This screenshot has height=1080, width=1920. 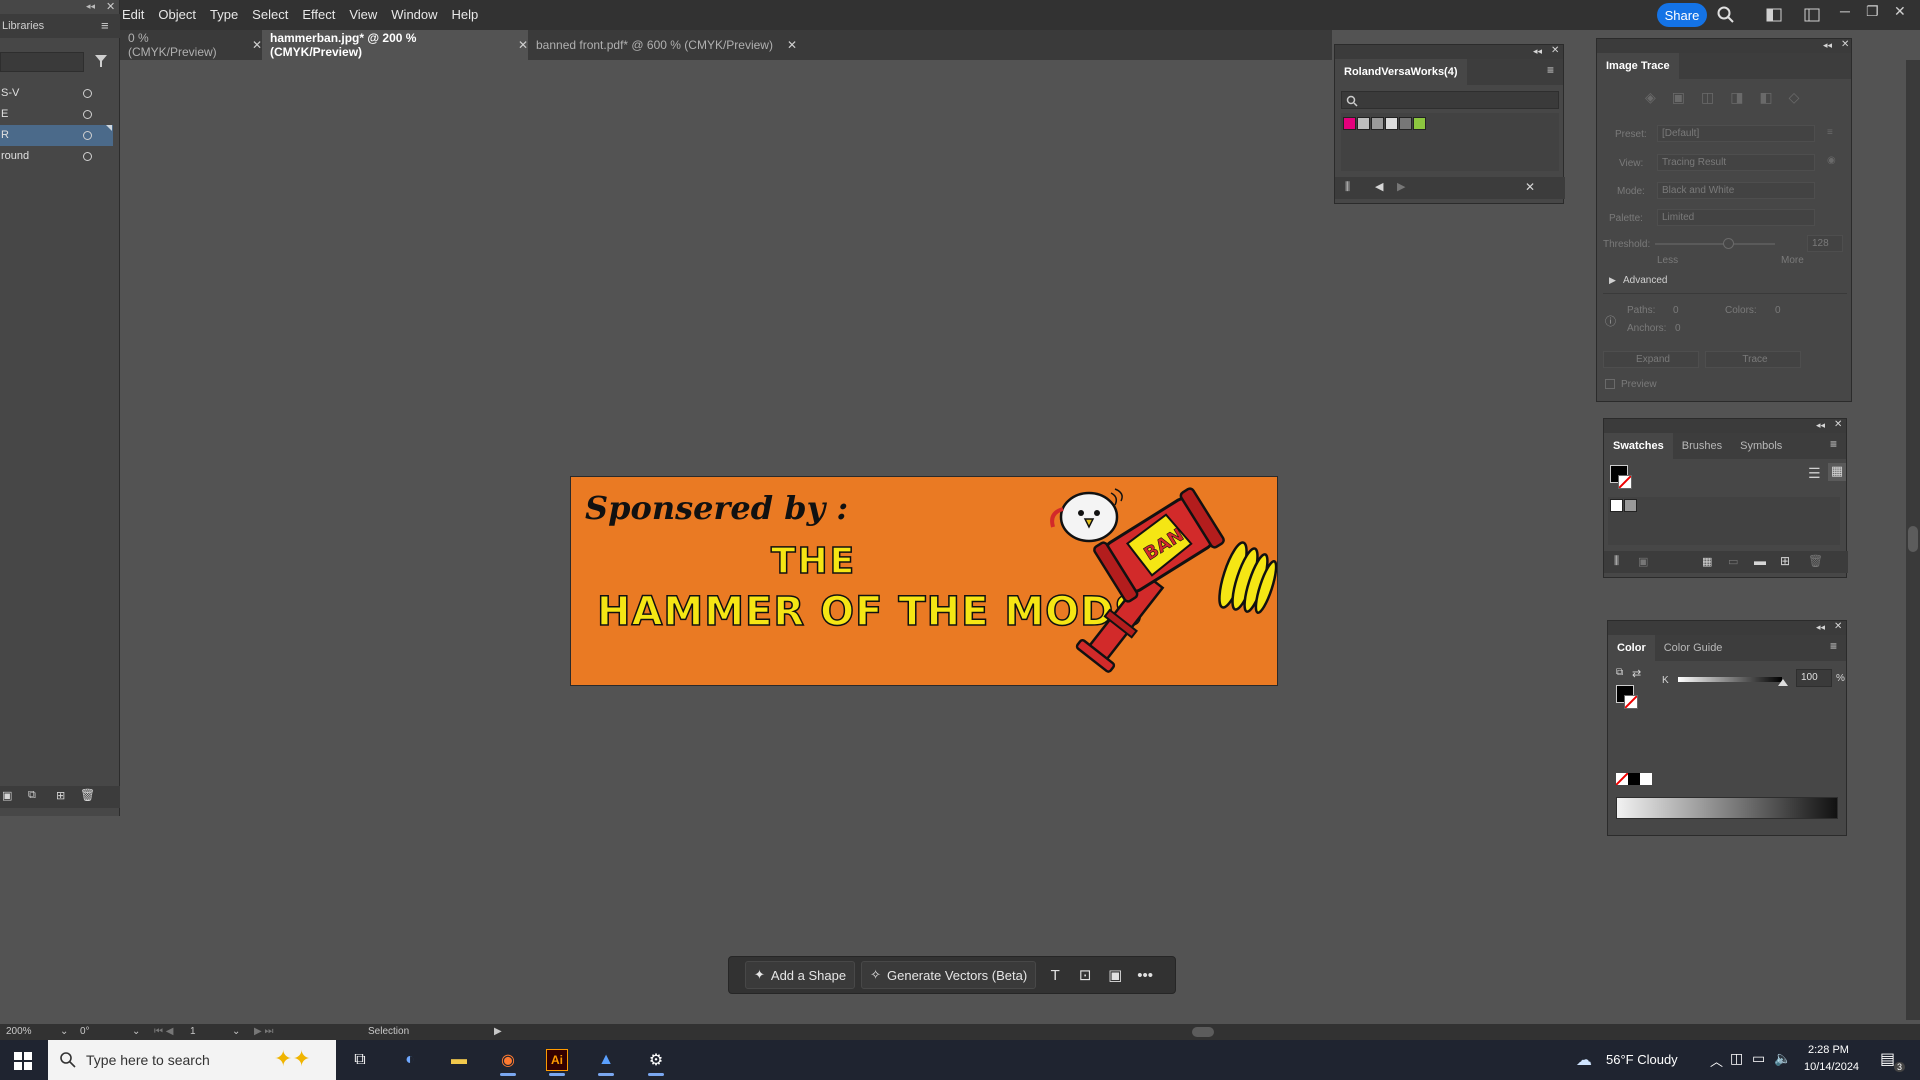 I want to click on swatch-search-input, so click(x=1450, y=100).